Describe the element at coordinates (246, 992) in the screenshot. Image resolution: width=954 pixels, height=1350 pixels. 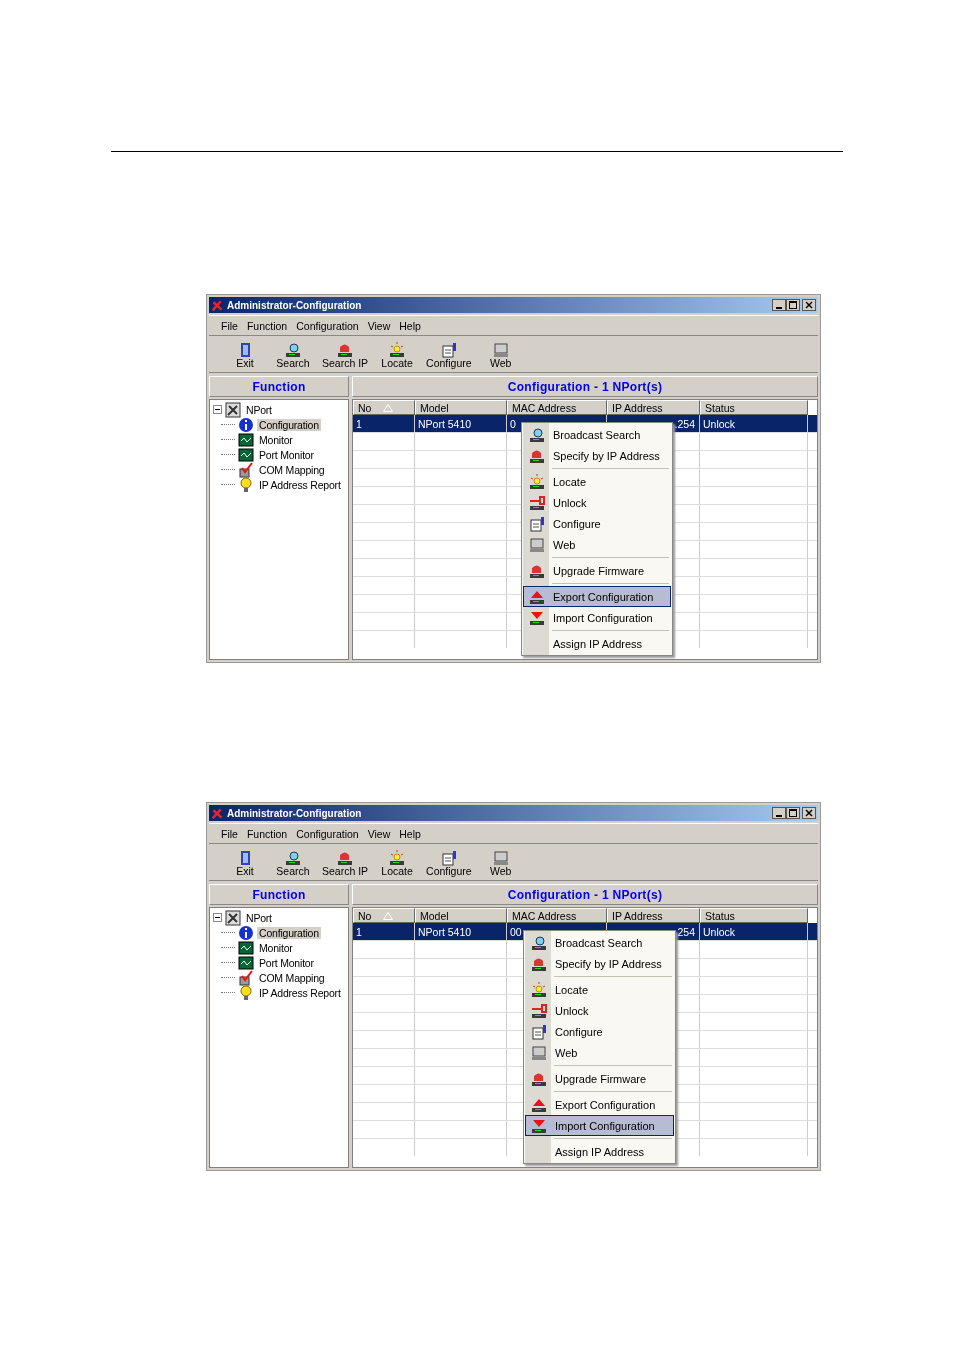
I see `bulb-icon` at that location.